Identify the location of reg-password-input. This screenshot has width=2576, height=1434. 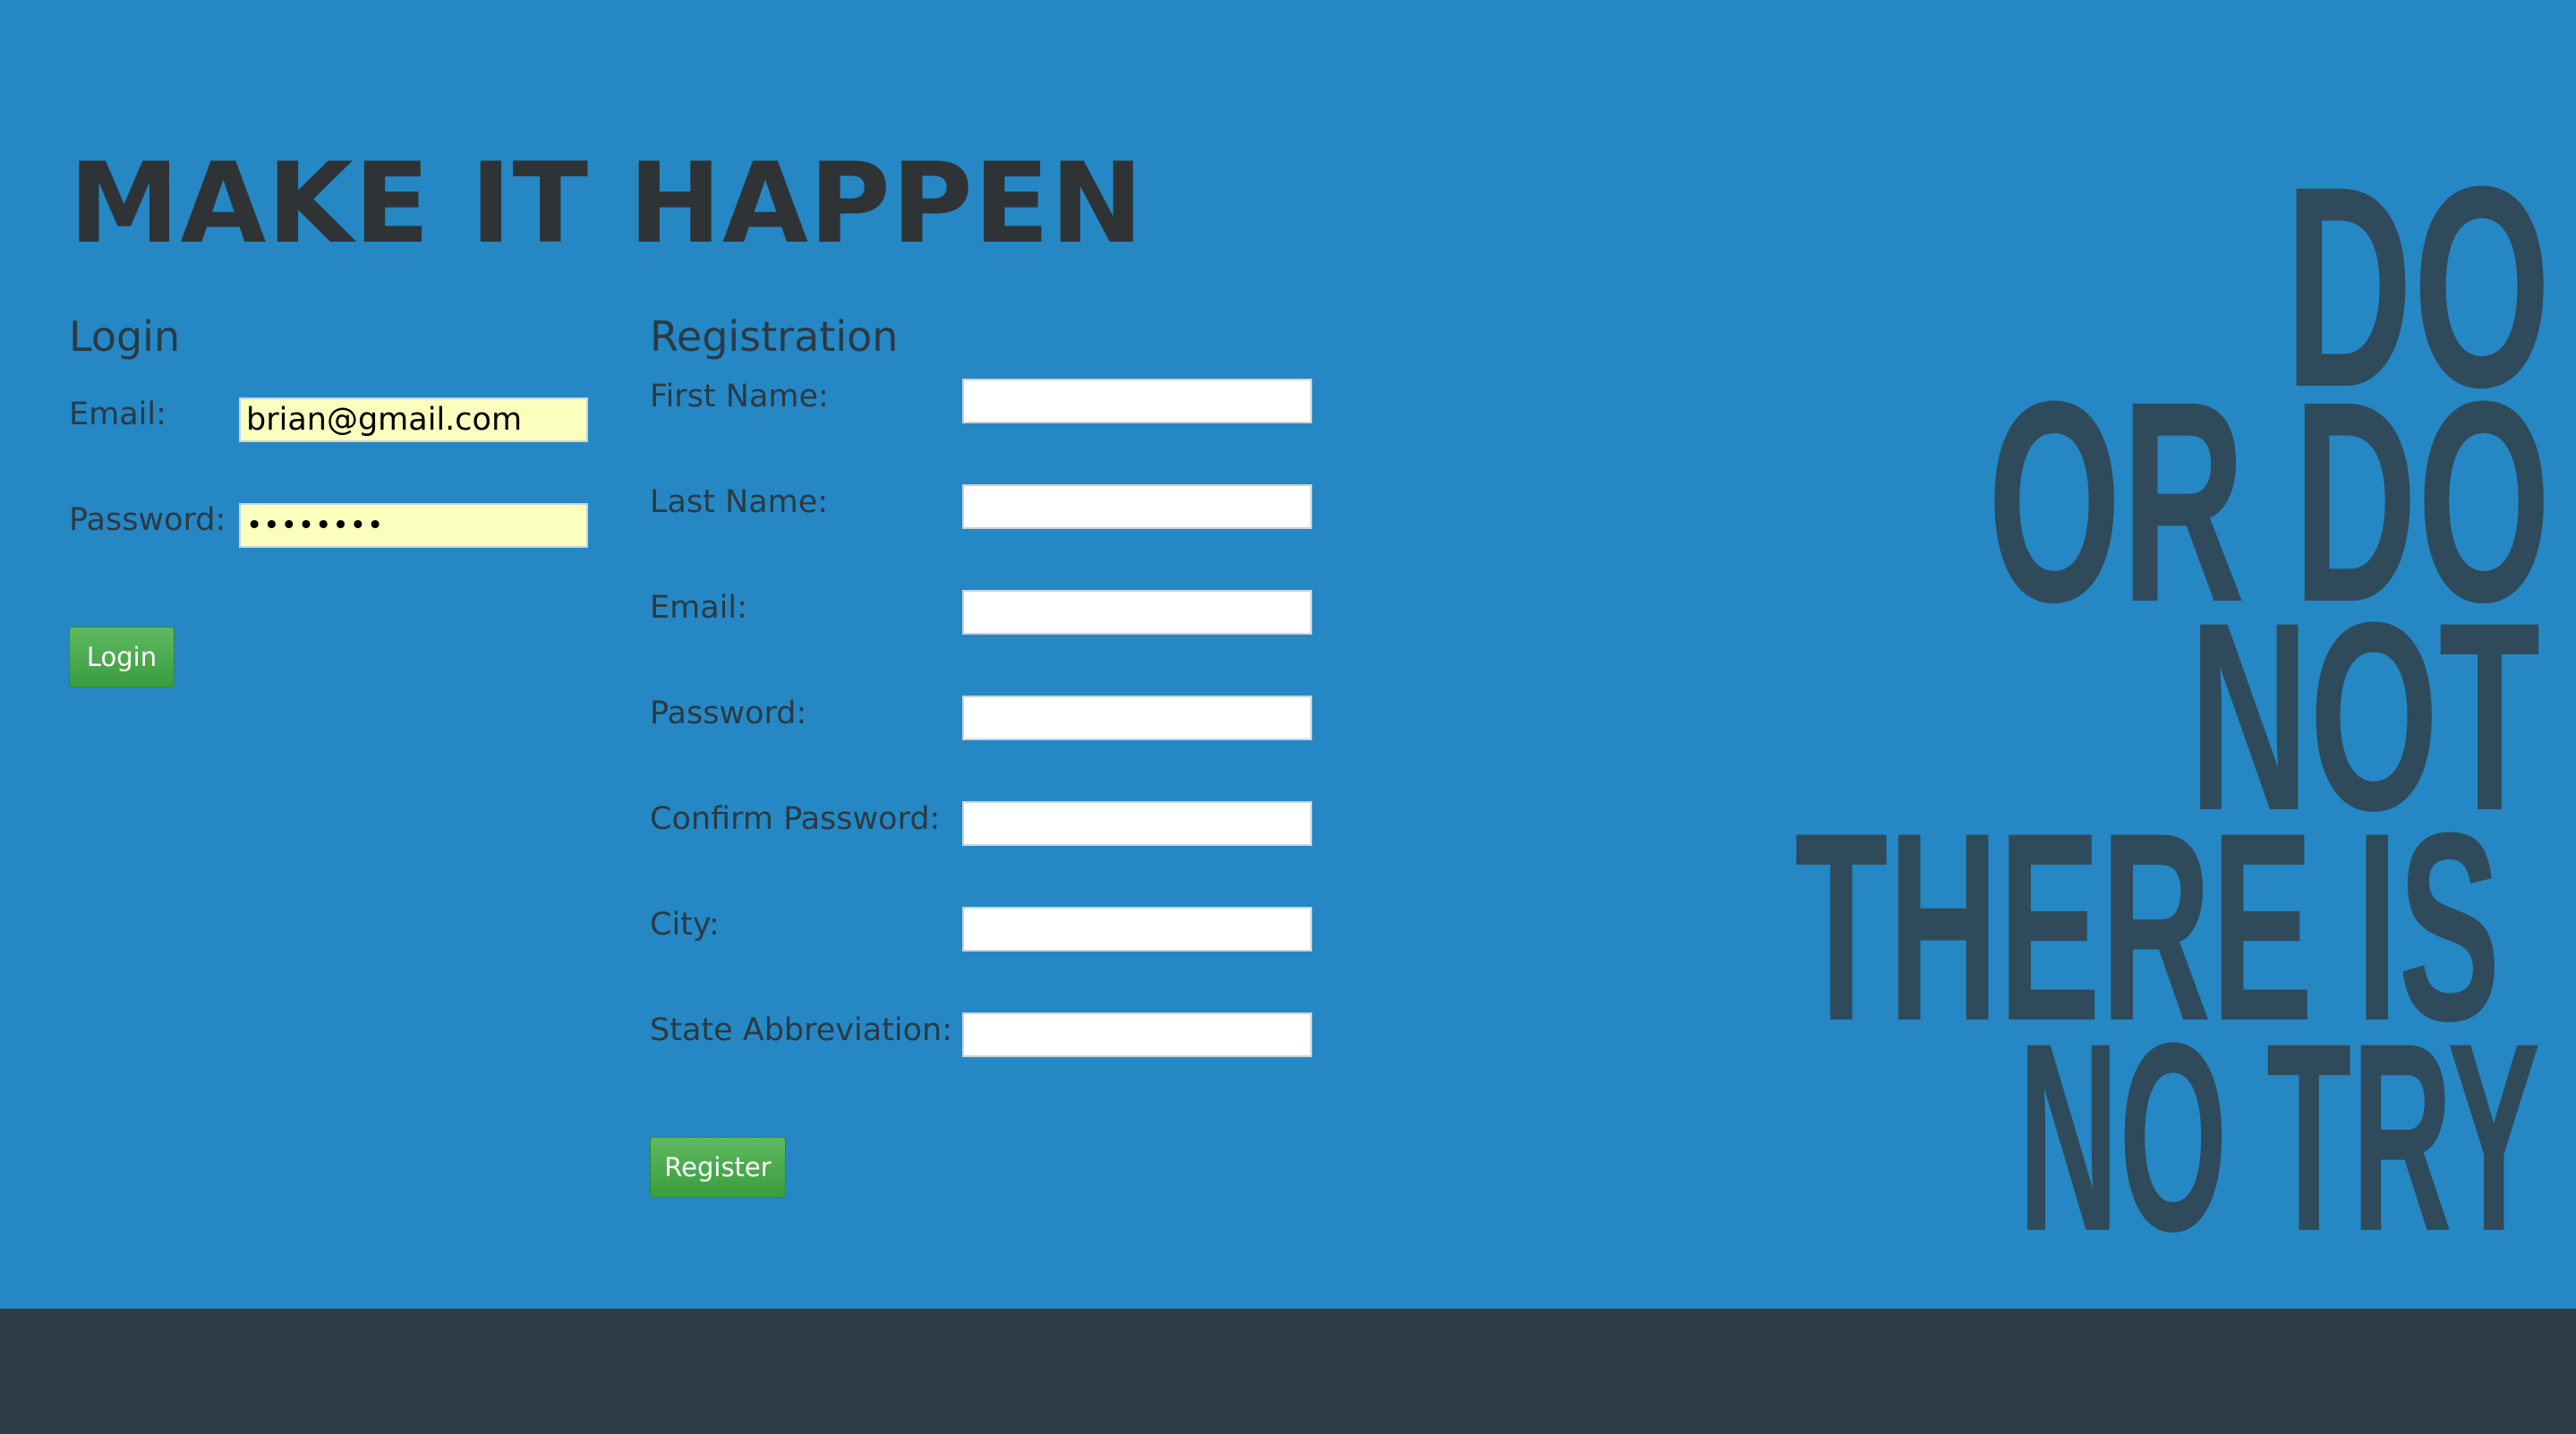
(1137, 718).